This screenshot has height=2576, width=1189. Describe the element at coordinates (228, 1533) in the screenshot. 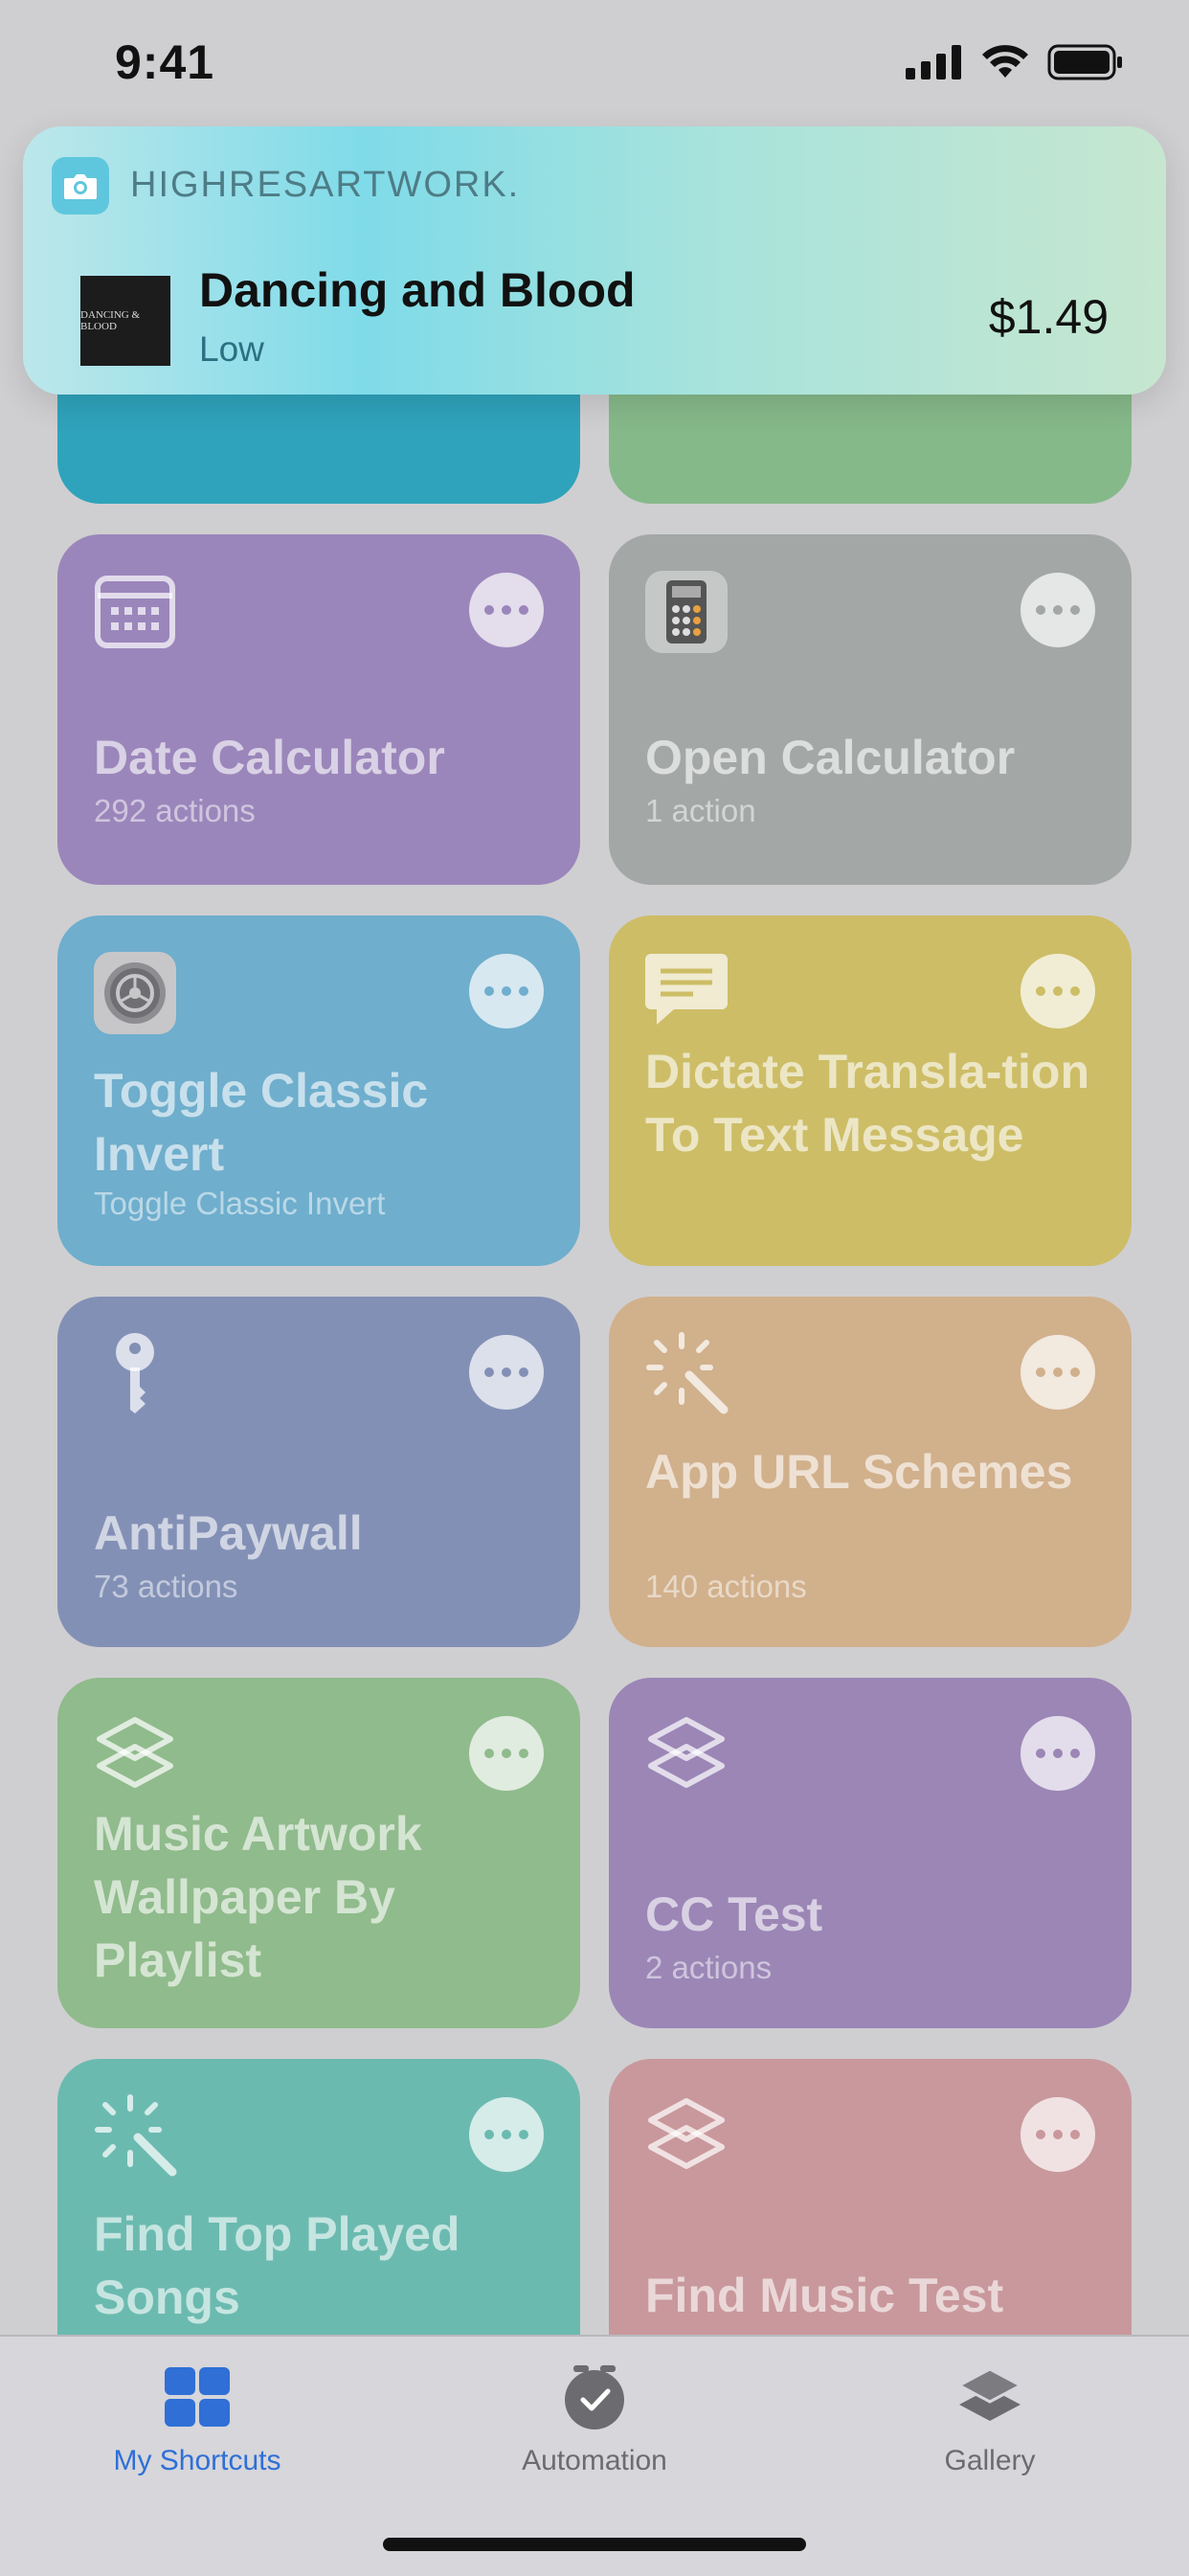

I see `shortcut-title: AntiPaywall` at that location.